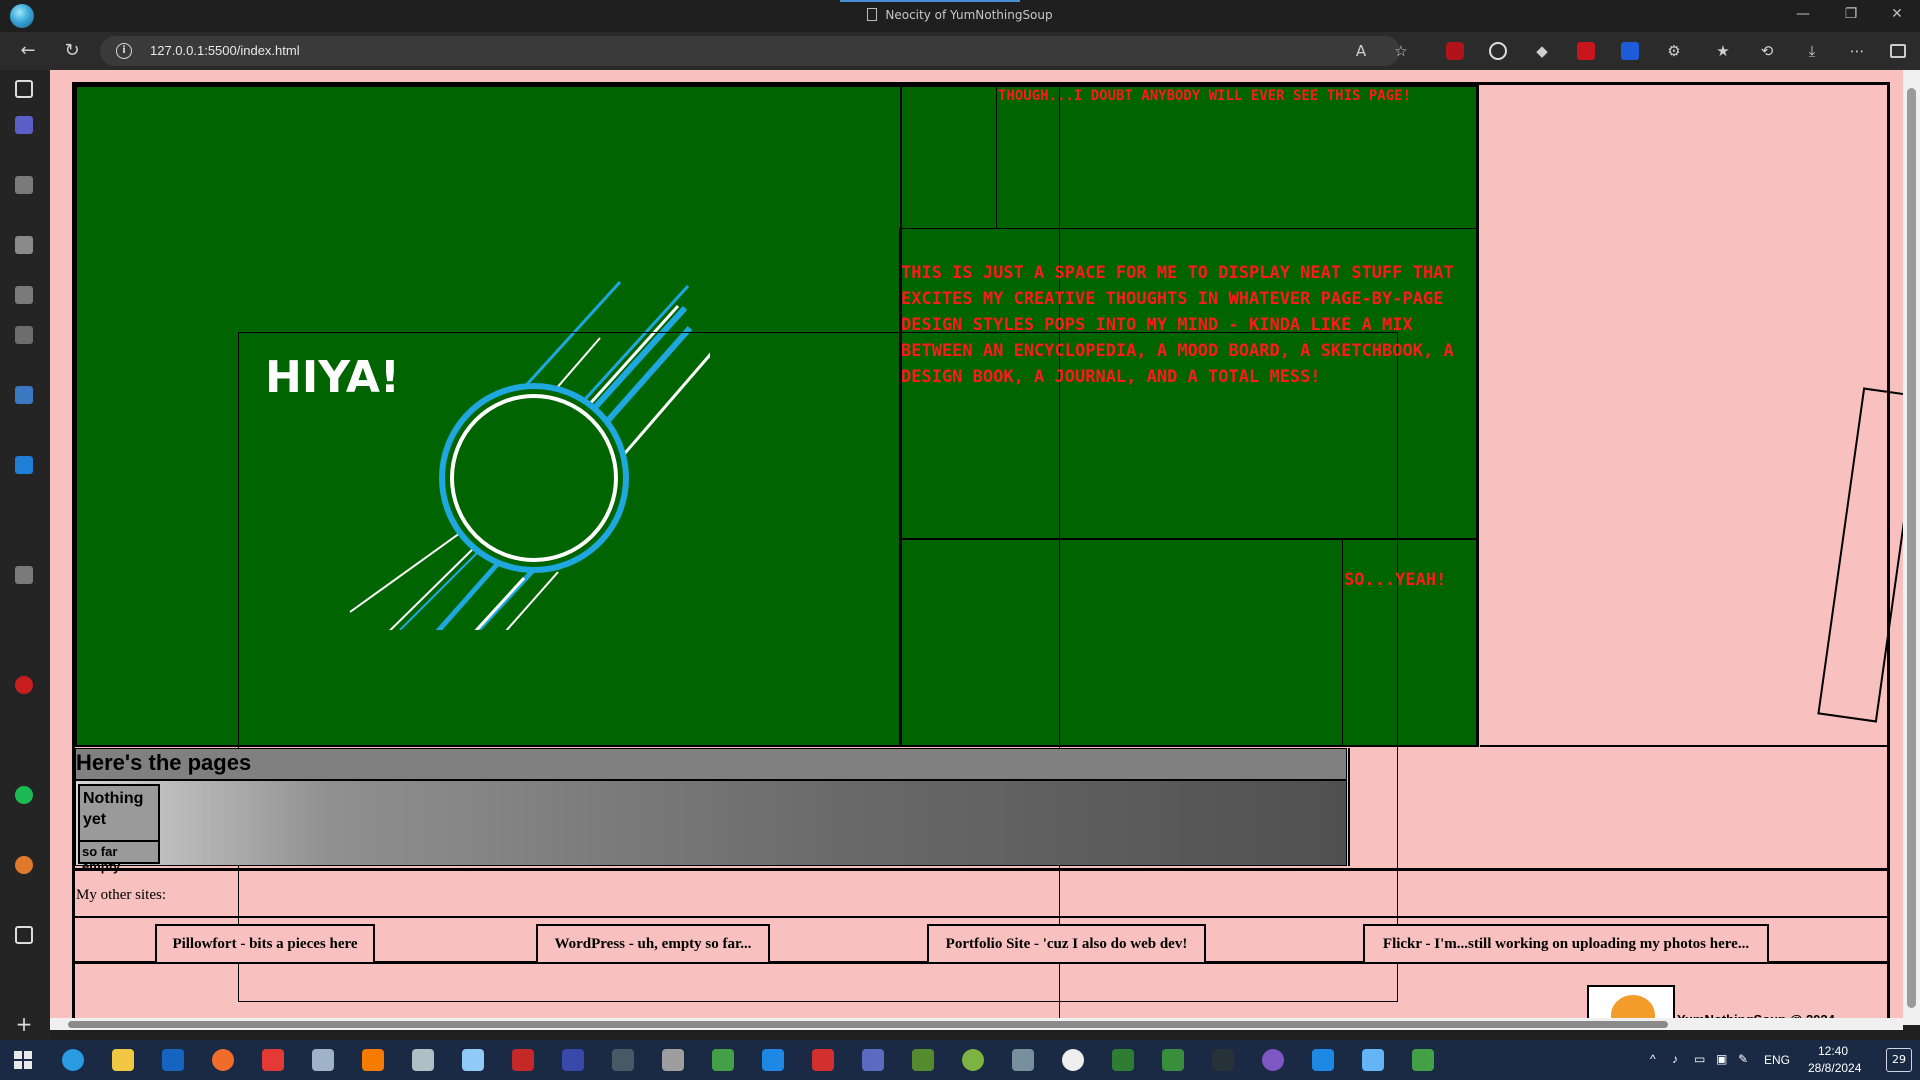  What do you see at coordinates (1833, 1051) in the screenshot?
I see `clock-time: 12:40` at bounding box center [1833, 1051].